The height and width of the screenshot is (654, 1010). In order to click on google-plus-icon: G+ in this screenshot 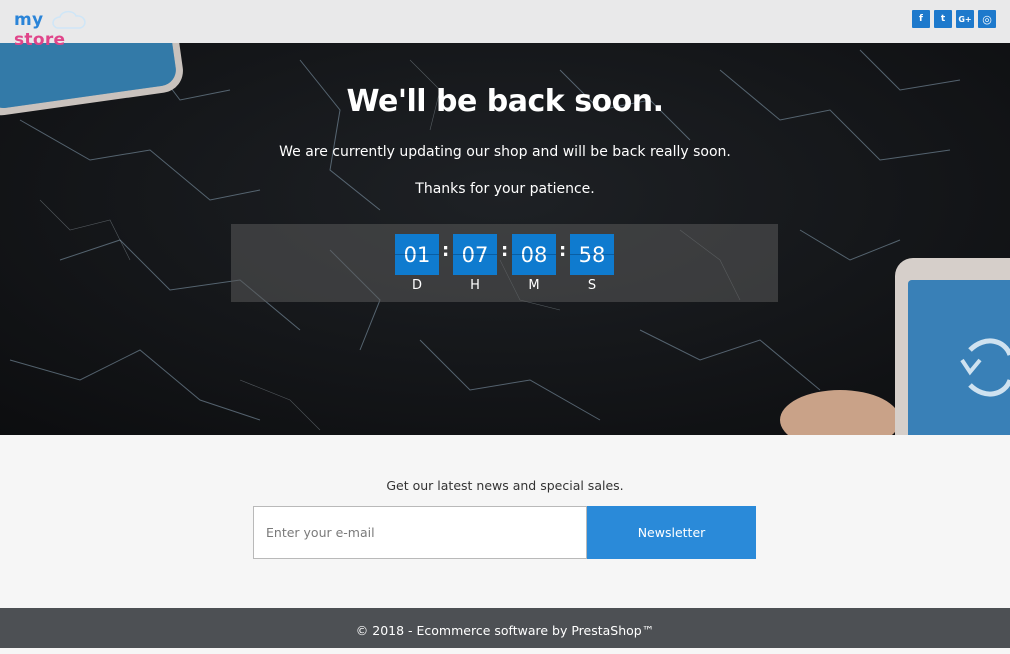, I will do `click(965, 19)`.